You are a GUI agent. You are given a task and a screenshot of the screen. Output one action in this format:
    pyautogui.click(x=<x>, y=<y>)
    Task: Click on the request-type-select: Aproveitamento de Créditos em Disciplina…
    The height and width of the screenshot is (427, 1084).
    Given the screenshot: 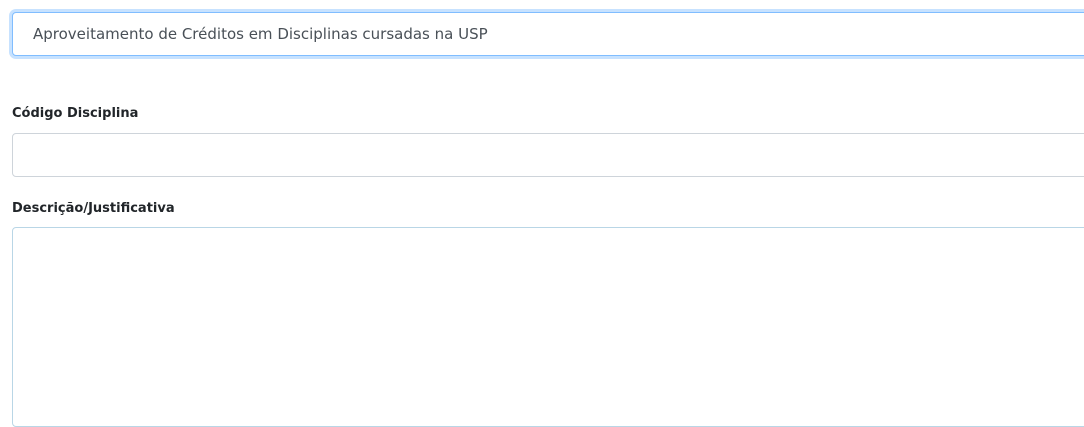 What is the action you would take?
    pyautogui.click(x=548, y=34)
    